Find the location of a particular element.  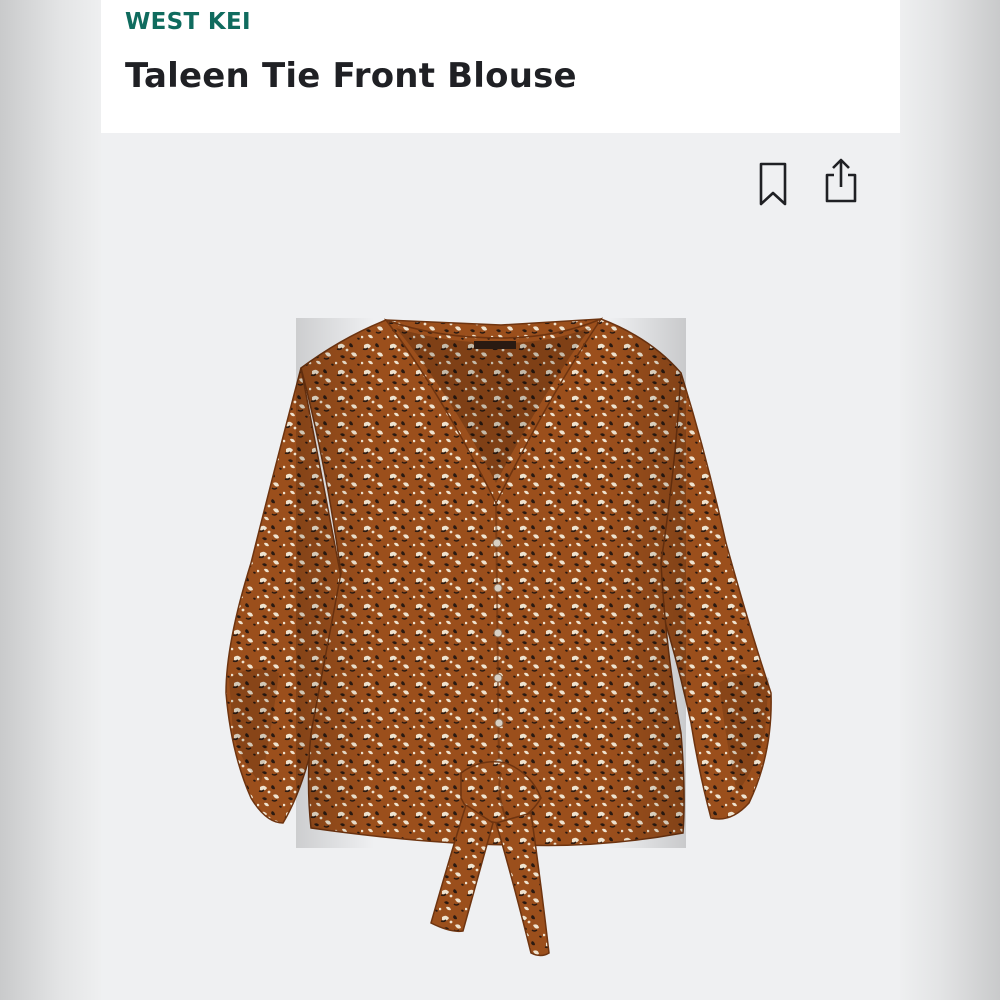

product-title: Taleen Tie Front Blouse is located at coordinates (351, 76).